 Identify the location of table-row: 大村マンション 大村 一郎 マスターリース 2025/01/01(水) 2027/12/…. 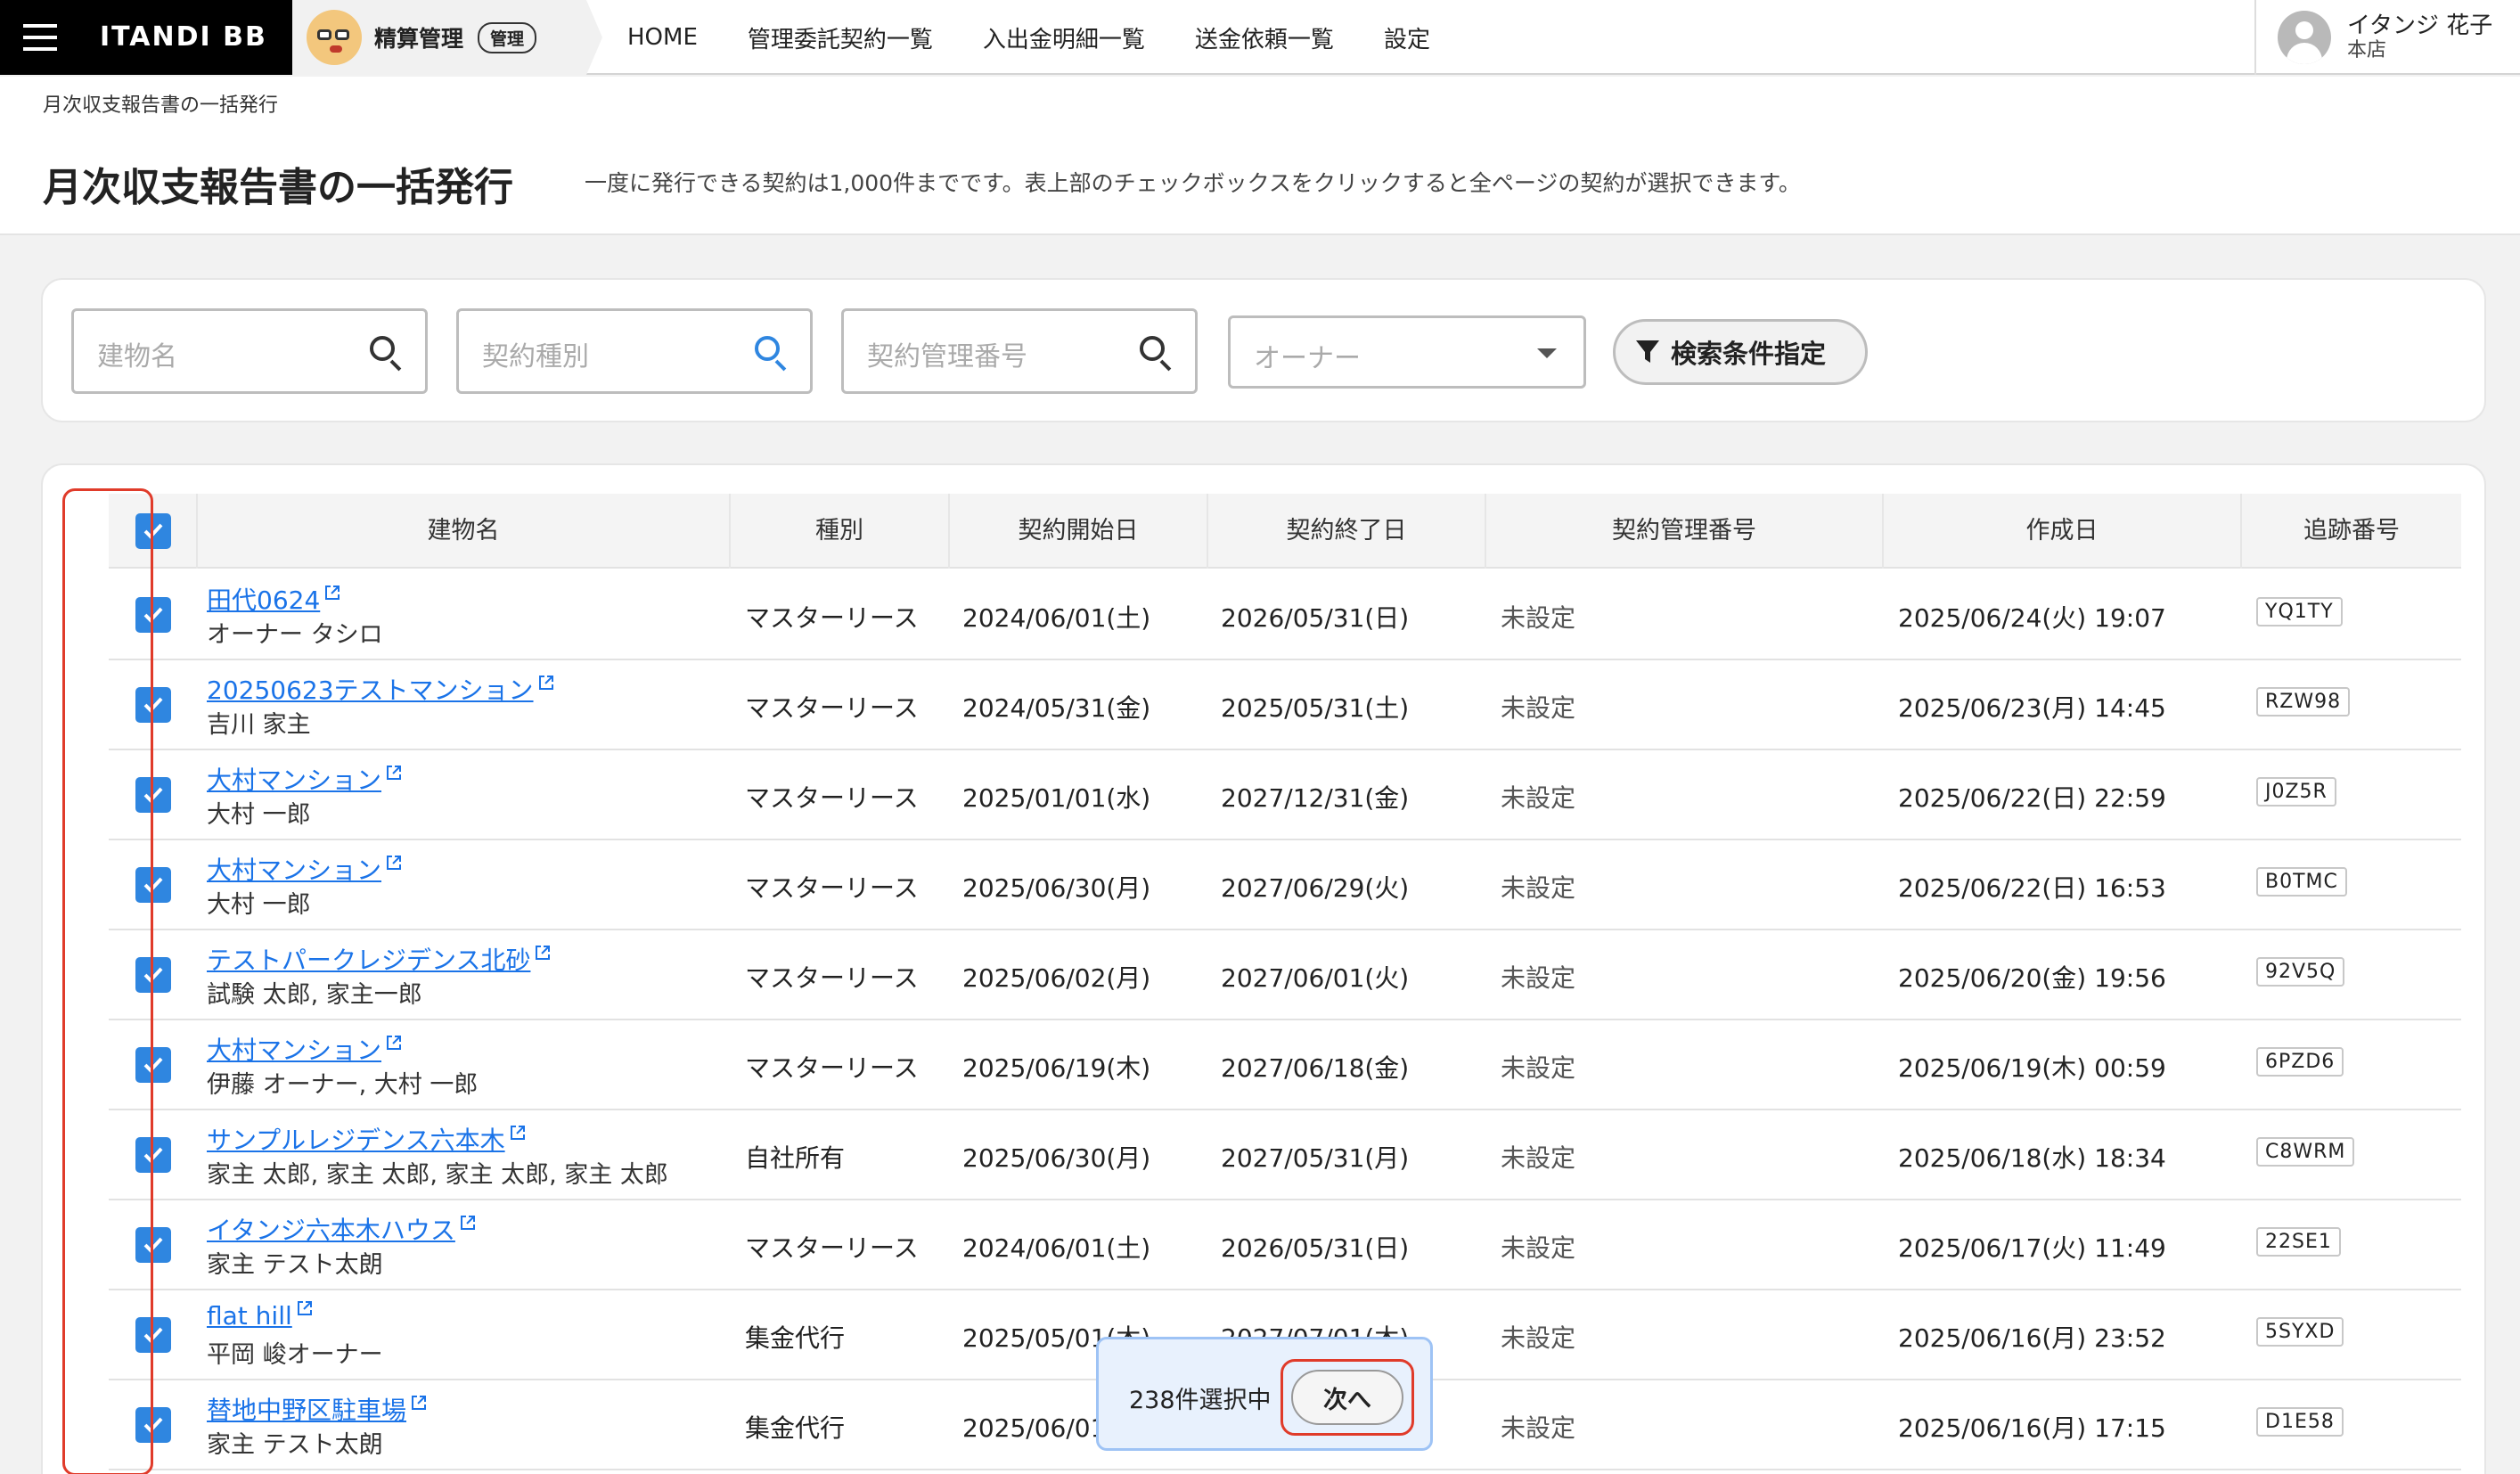
(1285, 795).